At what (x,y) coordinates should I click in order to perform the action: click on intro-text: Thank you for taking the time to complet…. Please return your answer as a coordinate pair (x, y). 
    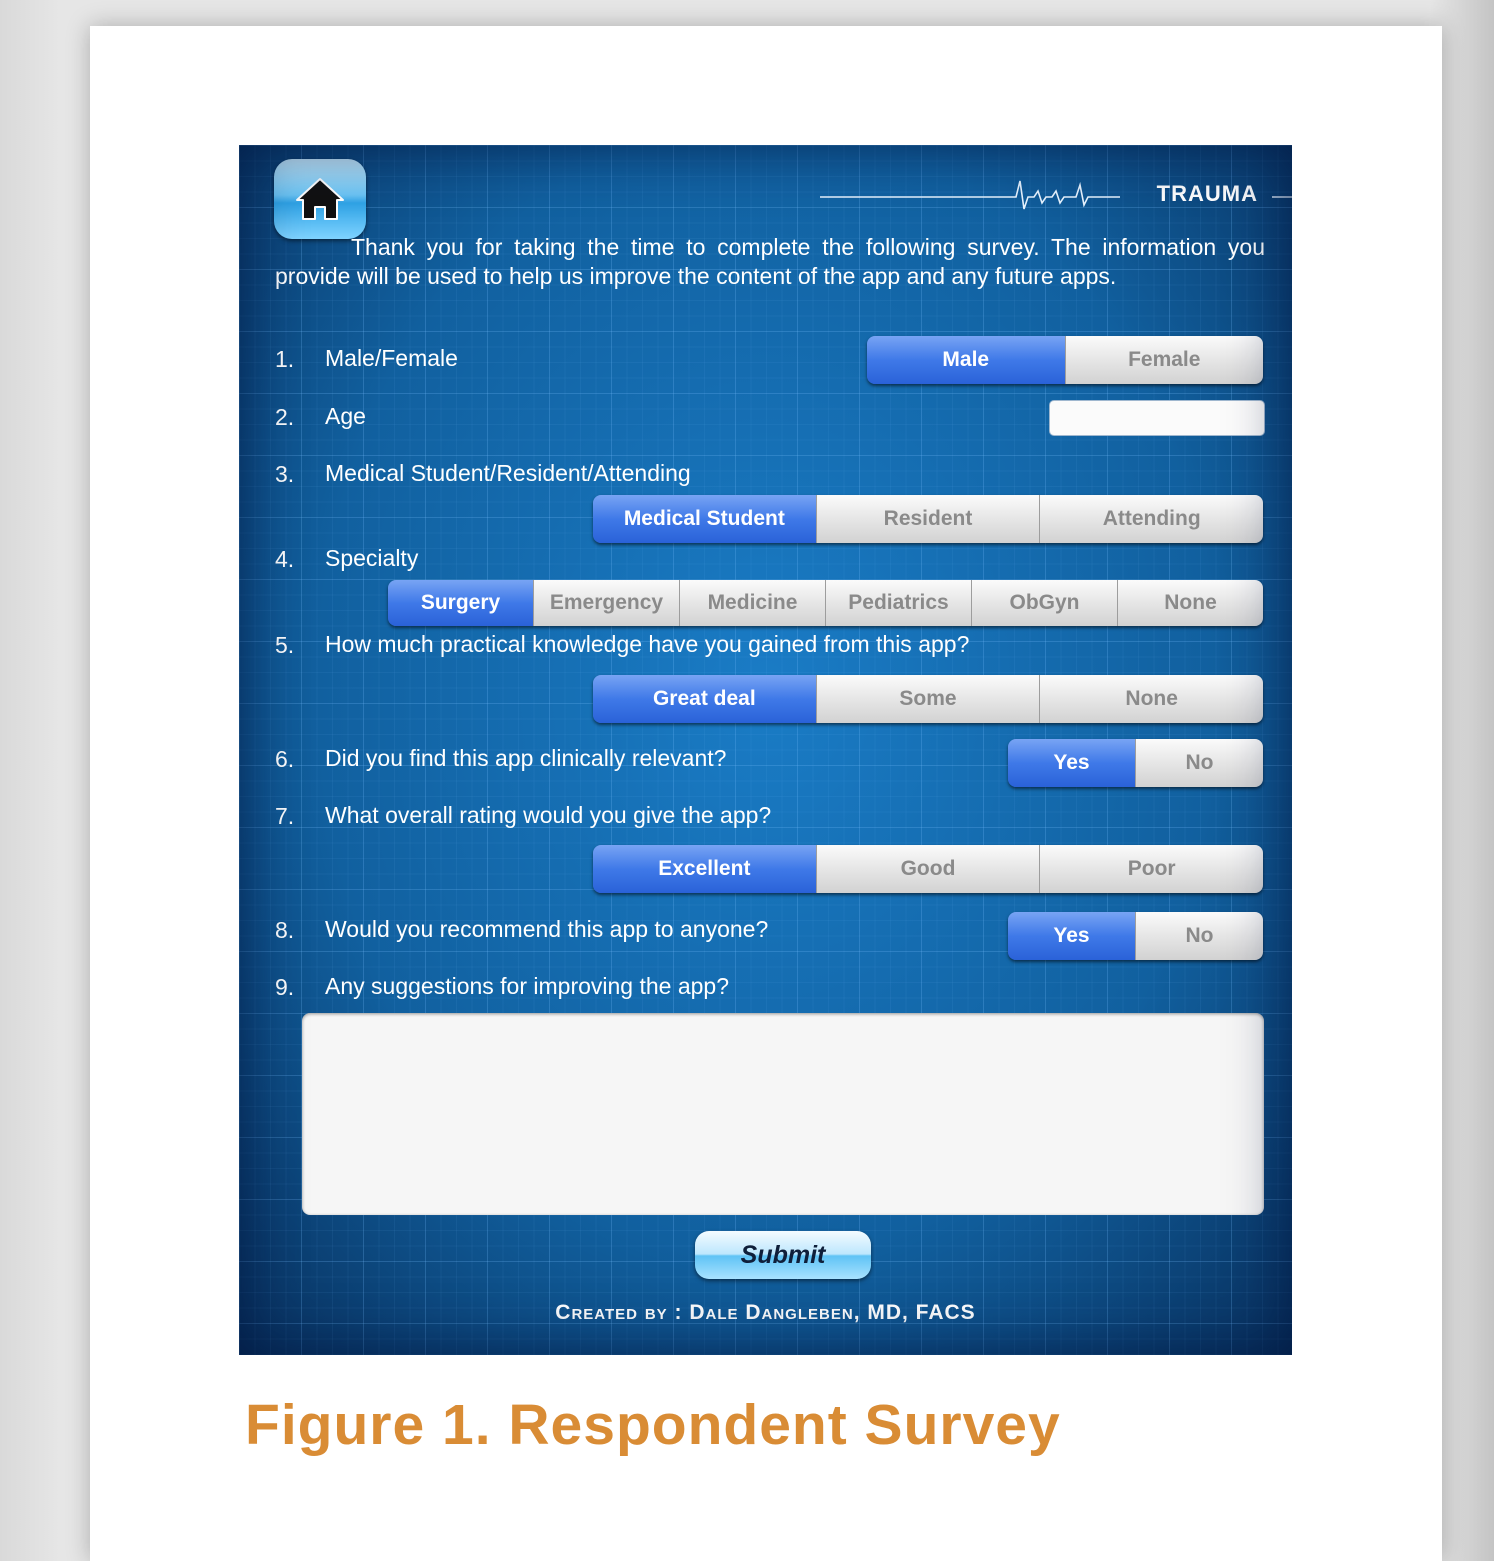
    Looking at the image, I should click on (770, 261).